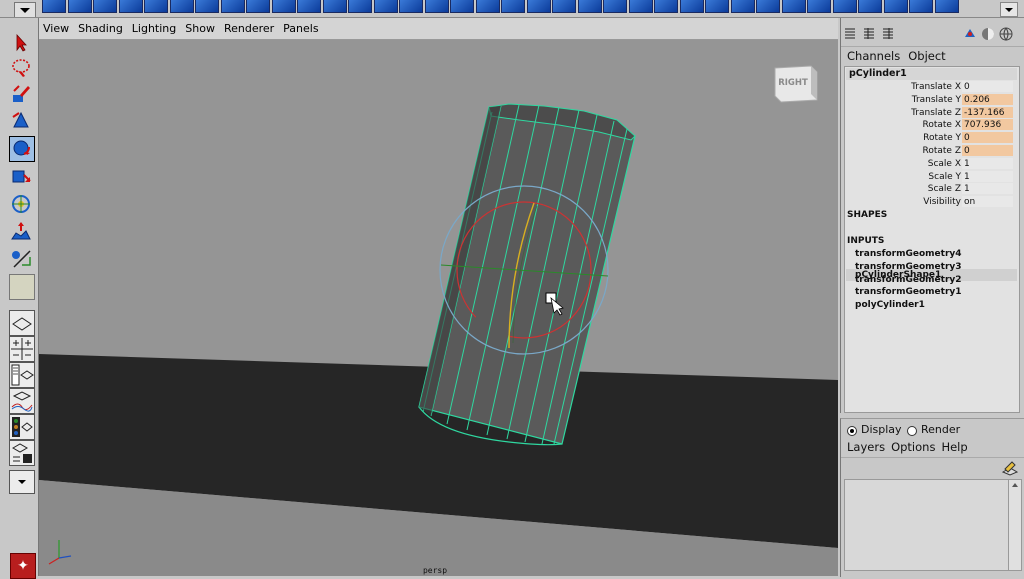 This screenshot has height=579, width=1024. What do you see at coordinates (873, 56) in the screenshot?
I see `channel-box-menu-channels: Channels` at bounding box center [873, 56].